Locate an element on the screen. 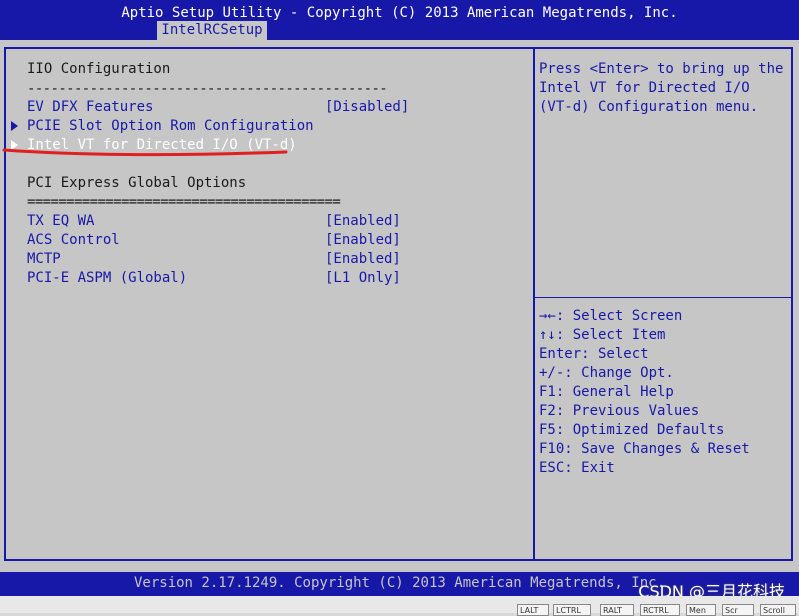  menu-item-mctp: MCTP is located at coordinates (44, 259).